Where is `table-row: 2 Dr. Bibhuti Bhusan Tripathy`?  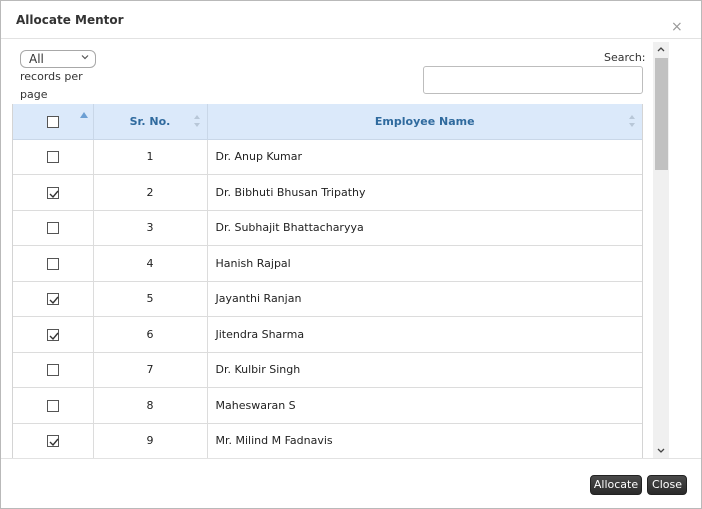 table-row: 2 Dr. Bibhuti Bhusan Tripathy is located at coordinates (327, 192).